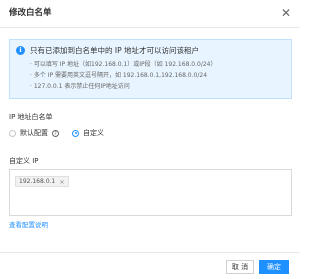 This screenshot has width=320, height=279. What do you see at coordinates (28, 225) in the screenshot?
I see `view-config-docs-link: 查看配置说明` at bounding box center [28, 225].